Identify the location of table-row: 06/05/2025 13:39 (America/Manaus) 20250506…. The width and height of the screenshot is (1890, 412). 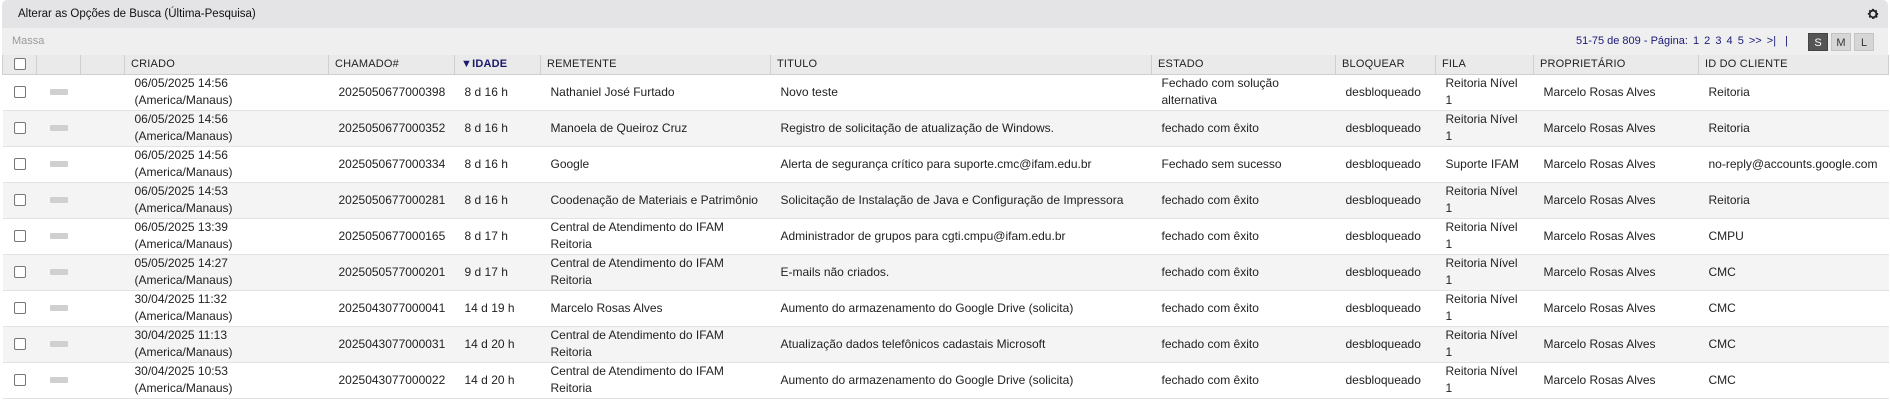
(945, 236).